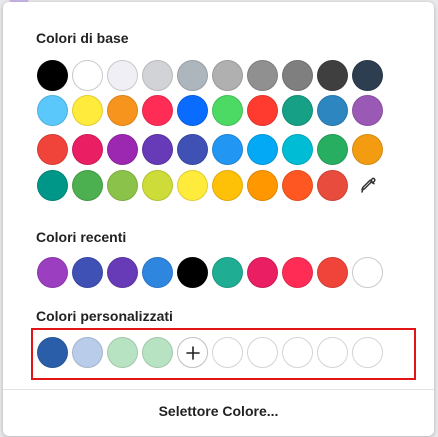 This screenshot has width=438, height=437. I want to click on base-colors-title: Colori di base, so click(82, 38).